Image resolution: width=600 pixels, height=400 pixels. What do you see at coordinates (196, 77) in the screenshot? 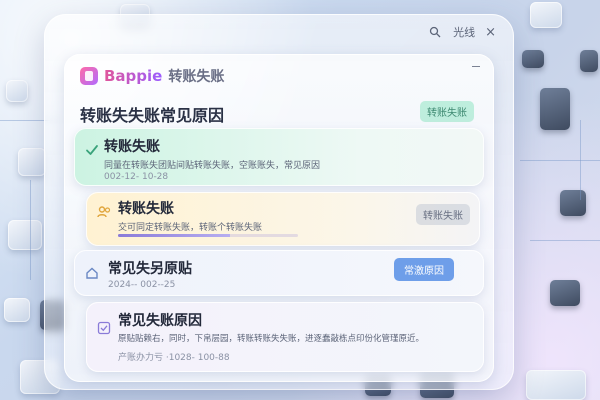
I see `brand-title: 转账失账` at bounding box center [196, 77].